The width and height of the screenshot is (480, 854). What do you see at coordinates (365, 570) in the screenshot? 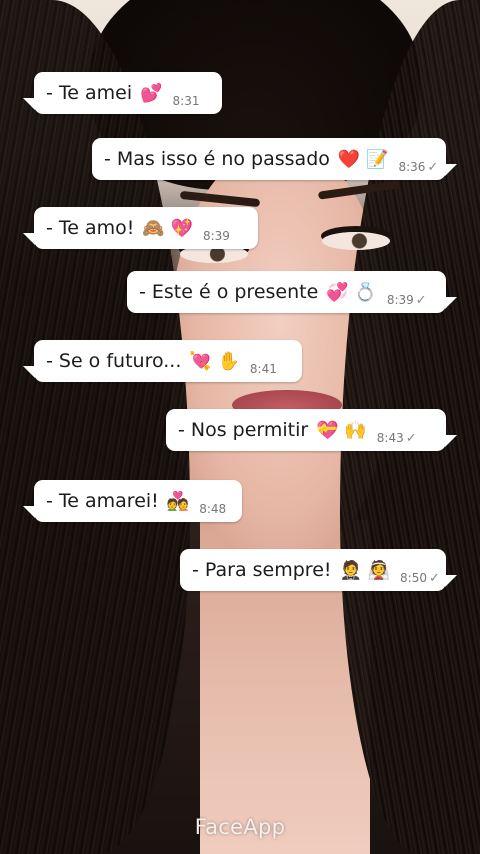
I see `emoji: 🤵 👰` at bounding box center [365, 570].